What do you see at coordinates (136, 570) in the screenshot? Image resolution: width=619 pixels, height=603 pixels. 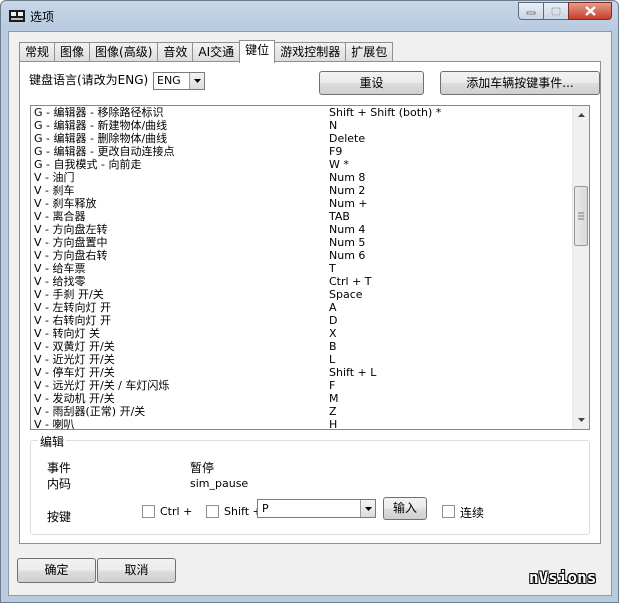 I see `cancel-button: 取消` at bounding box center [136, 570].